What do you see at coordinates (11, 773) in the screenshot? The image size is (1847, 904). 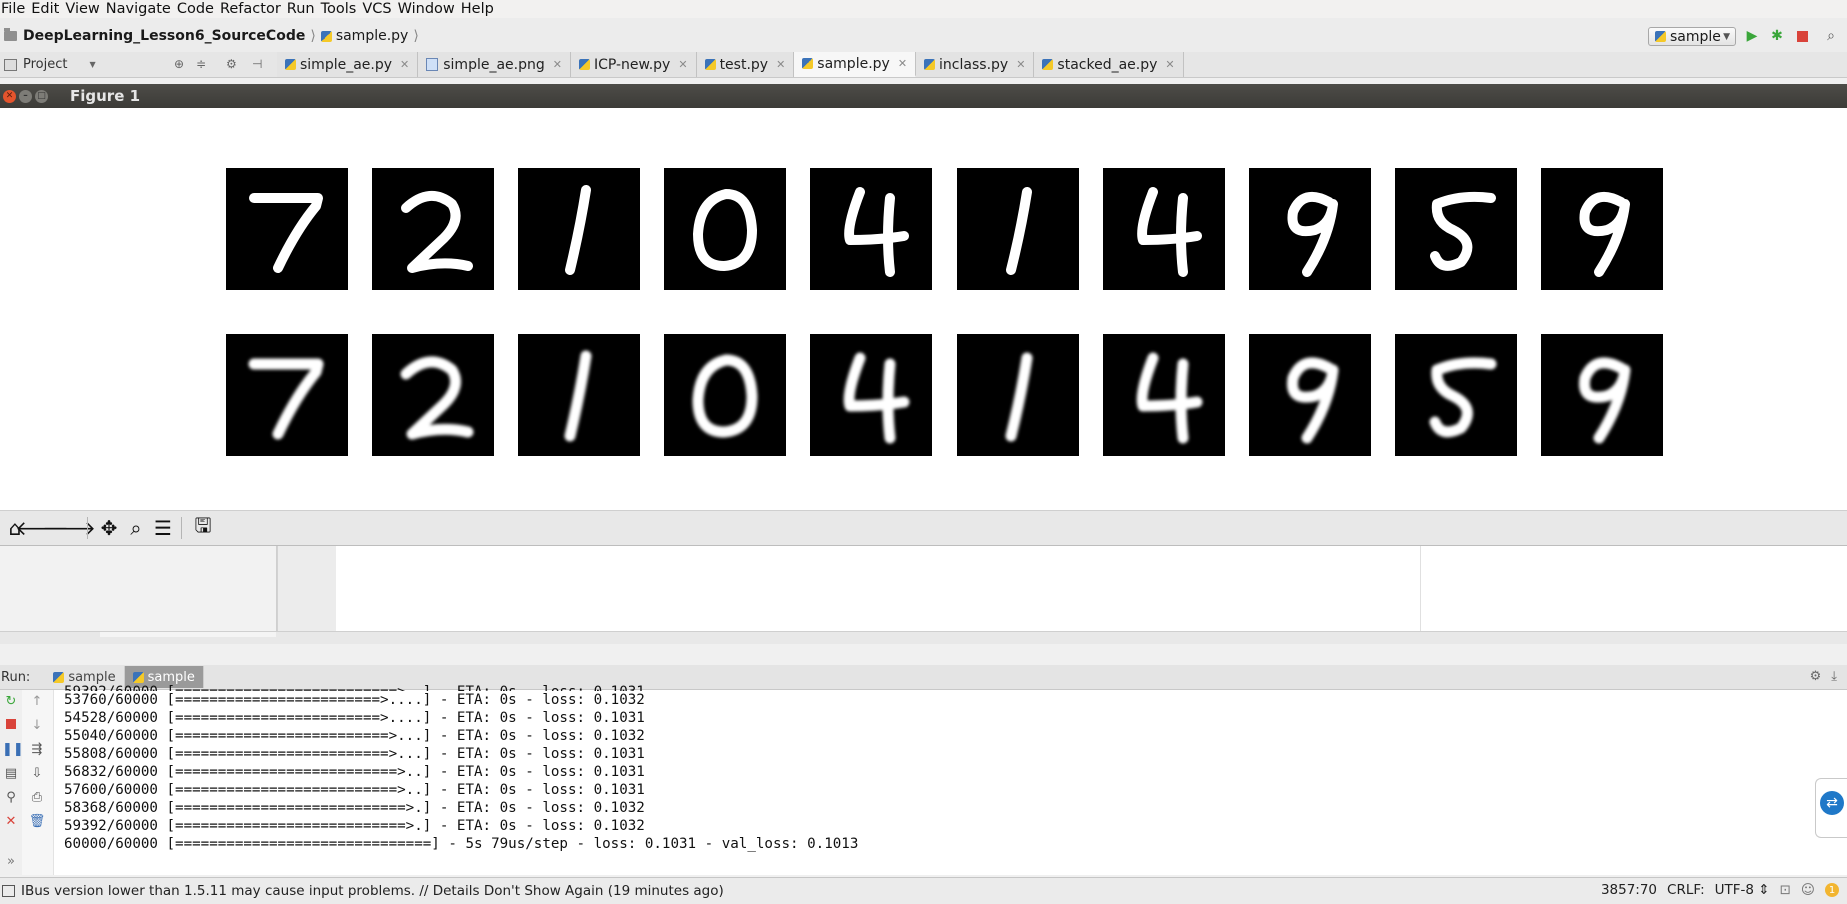 I see `restore-layout-icon: ▤` at bounding box center [11, 773].